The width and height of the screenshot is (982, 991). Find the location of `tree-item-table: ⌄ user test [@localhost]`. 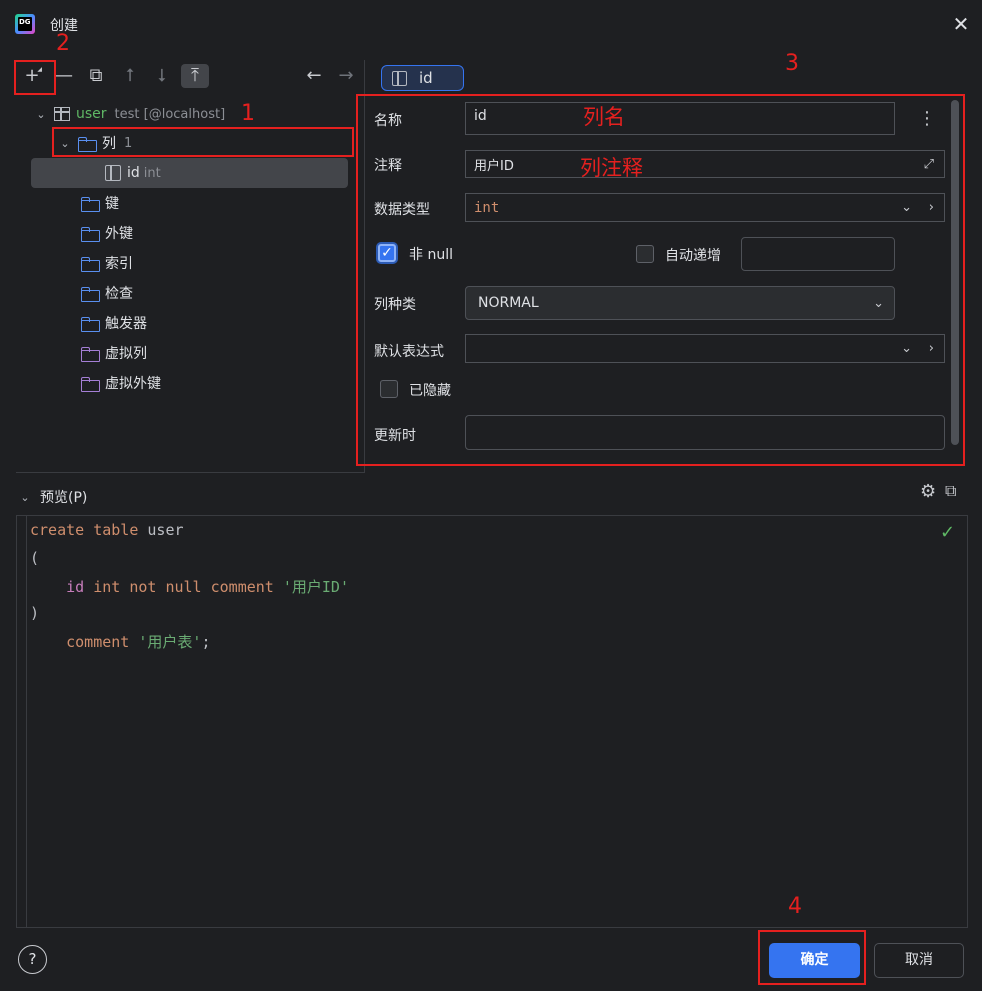

tree-item-table: ⌄ user test [@localhost] is located at coordinates (129, 114).